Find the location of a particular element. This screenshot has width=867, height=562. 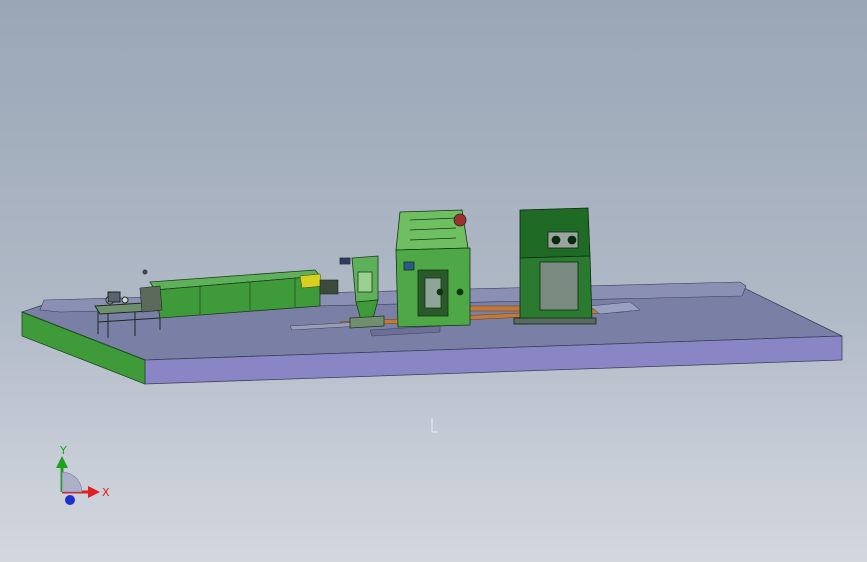

z-axis-dot is located at coordinates (70, 500).